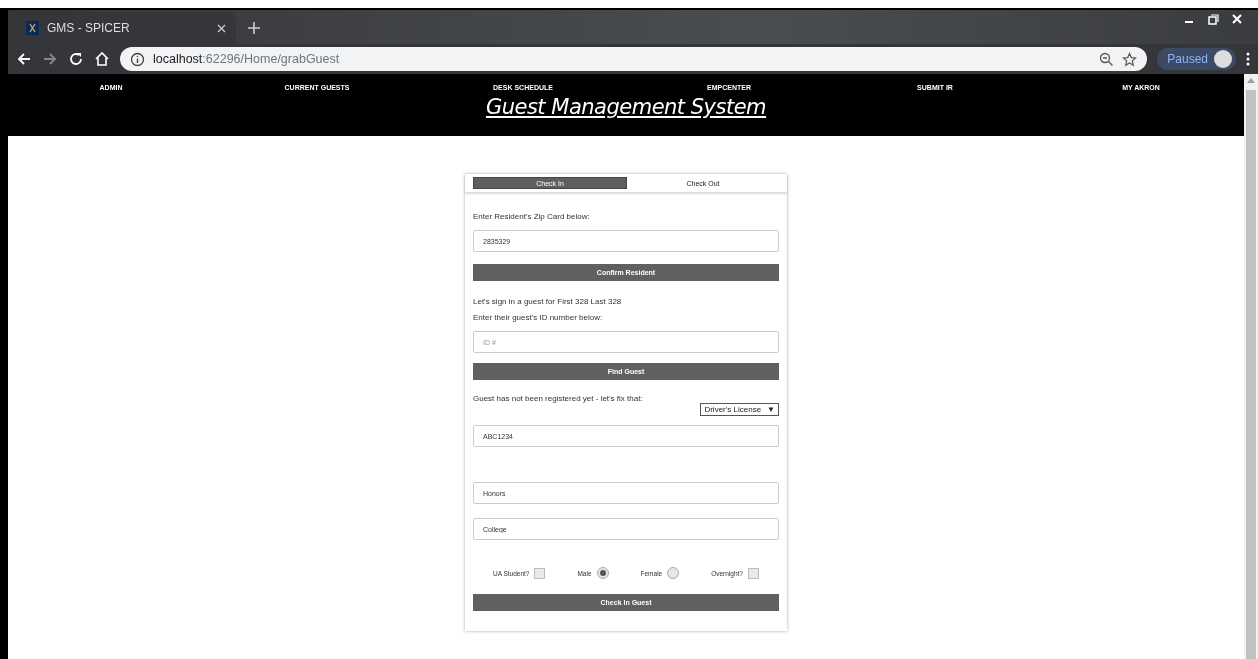 The width and height of the screenshot is (1258, 659). Describe the element at coordinates (538, 317) in the screenshot. I see `id-label: Enter their guest's ID number below:` at that location.